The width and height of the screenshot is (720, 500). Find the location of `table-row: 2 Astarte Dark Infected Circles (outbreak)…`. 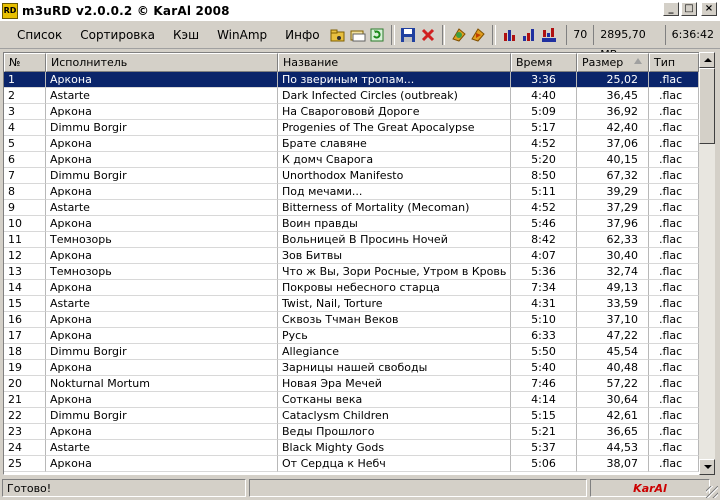

table-row: 2 Astarte Dark Infected Circles (outbreak)… is located at coordinates (351, 96).